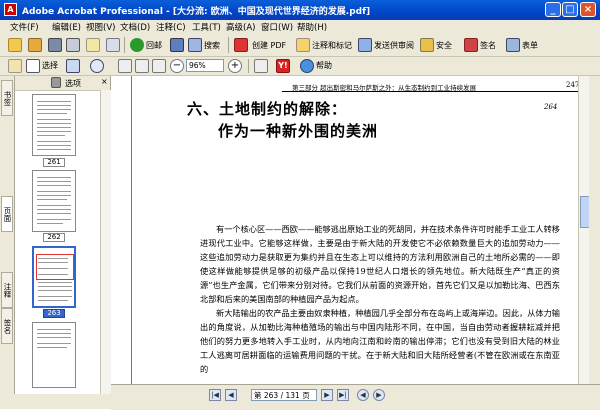 This screenshot has height=410, width=600. Describe the element at coordinates (7, 290) in the screenshot. I see `tab-comments: 注释` at that location.